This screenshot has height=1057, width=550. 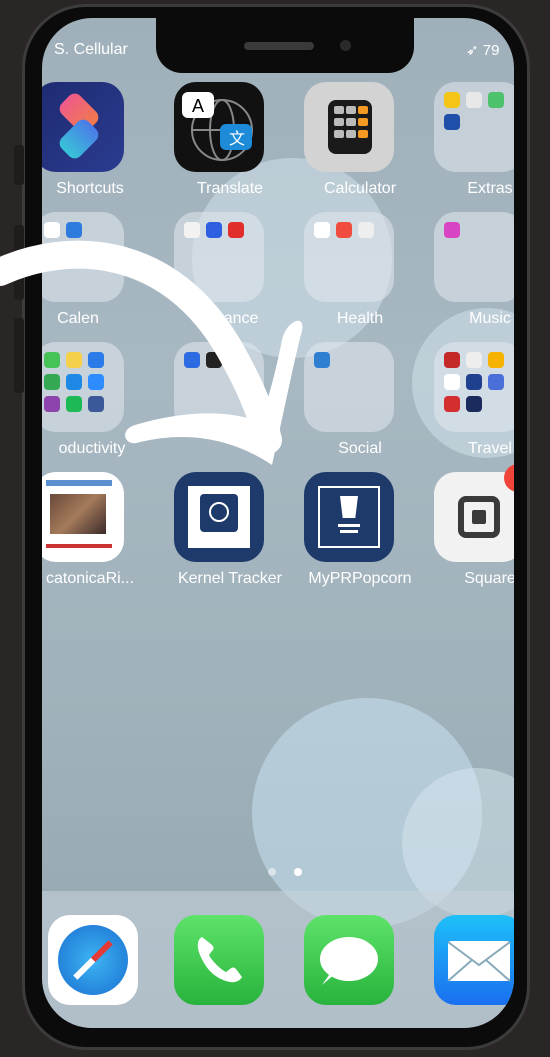 What do you see at coordinates (272, 872) in the screenshot?
I see `page-dot` at bounding box center [272, 872].